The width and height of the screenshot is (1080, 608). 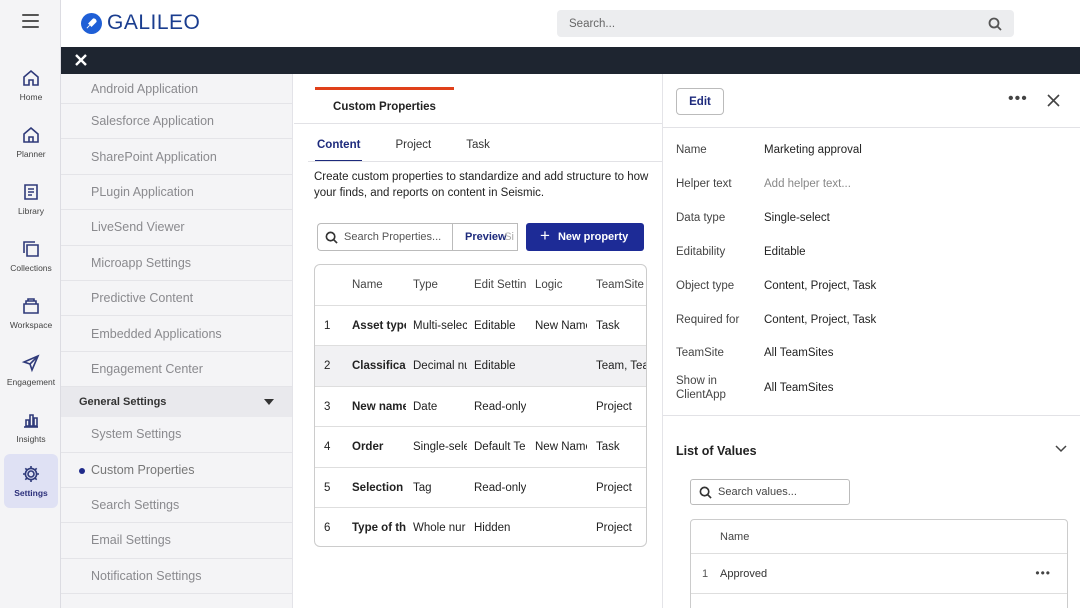 I want to click on rail-item-library: Library, so click(x=31, y=199).